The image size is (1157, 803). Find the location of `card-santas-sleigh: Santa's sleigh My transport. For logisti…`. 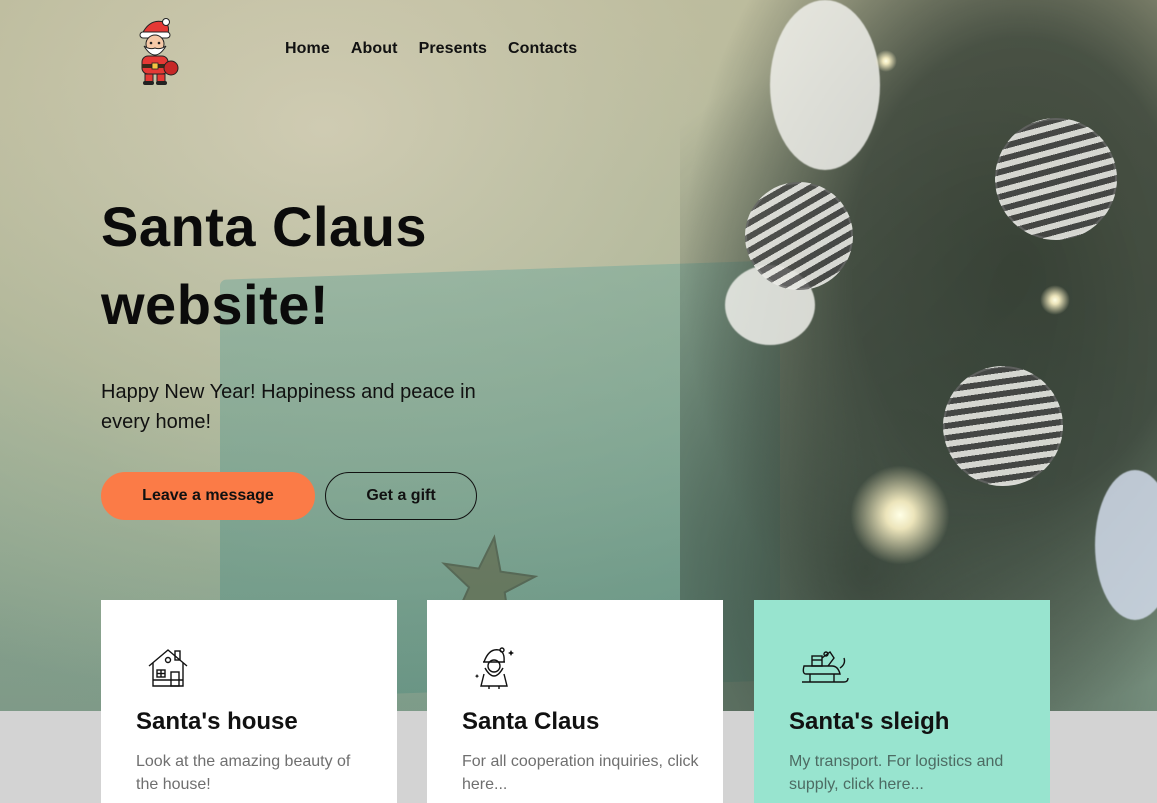

card-santas-sleigh: Santa's sleigh My transport. For logisti… is located at coordinates (902, 701).